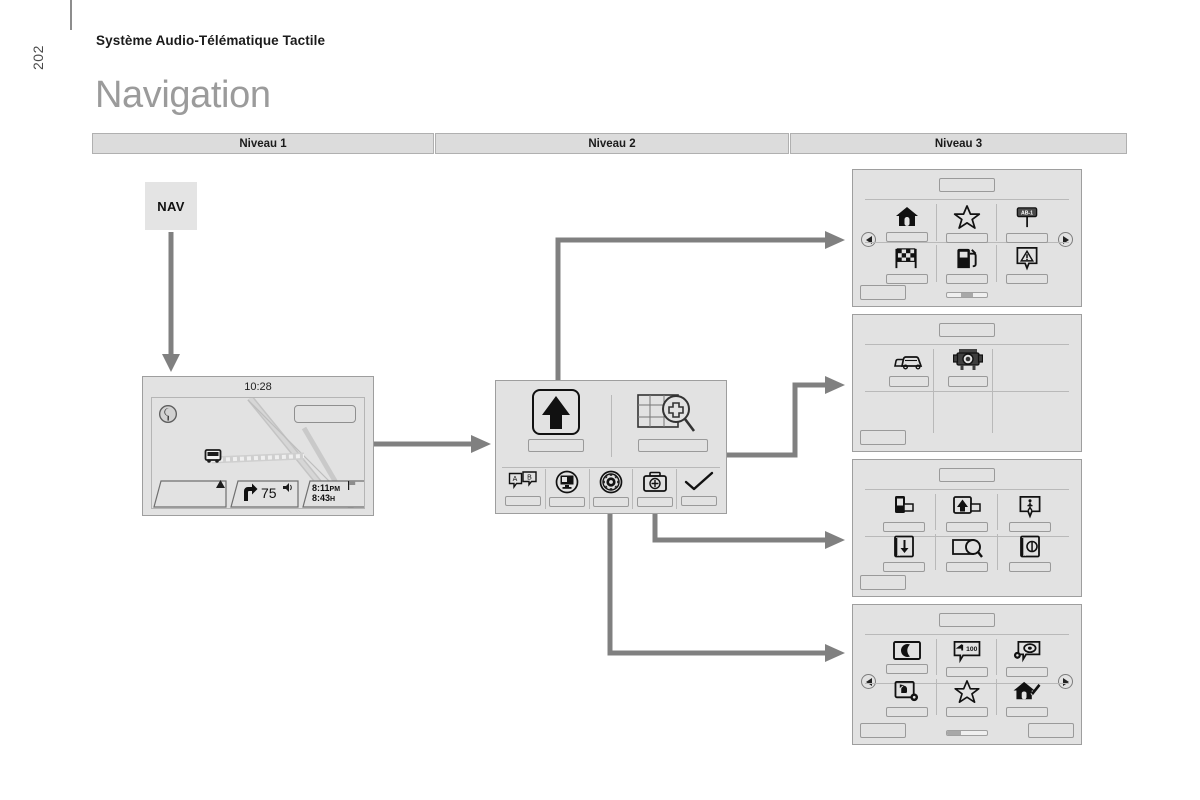 This screenshot has width=1200, height=800. I want to click on panel-d-item-reset, so click(907, 697).